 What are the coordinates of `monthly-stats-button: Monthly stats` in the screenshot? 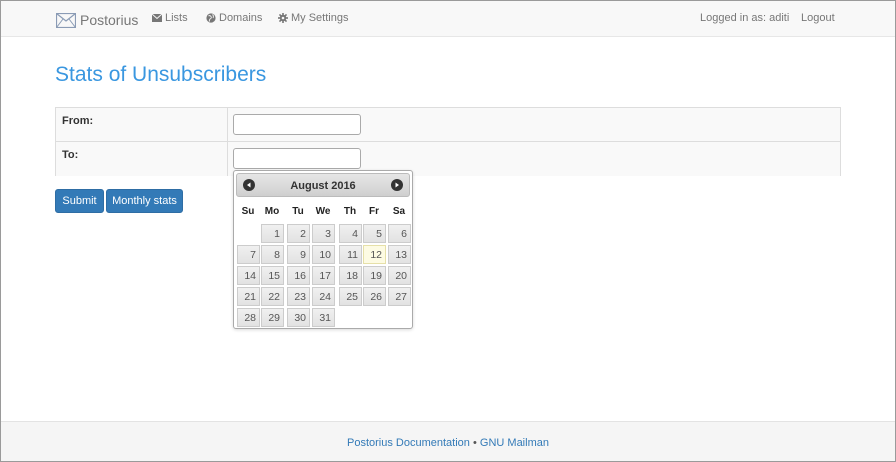 It's located at (144, 201).